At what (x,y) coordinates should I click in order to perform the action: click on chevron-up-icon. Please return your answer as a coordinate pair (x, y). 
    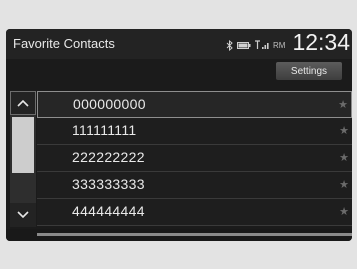
    Looking at the image, I should click on (23, 103).